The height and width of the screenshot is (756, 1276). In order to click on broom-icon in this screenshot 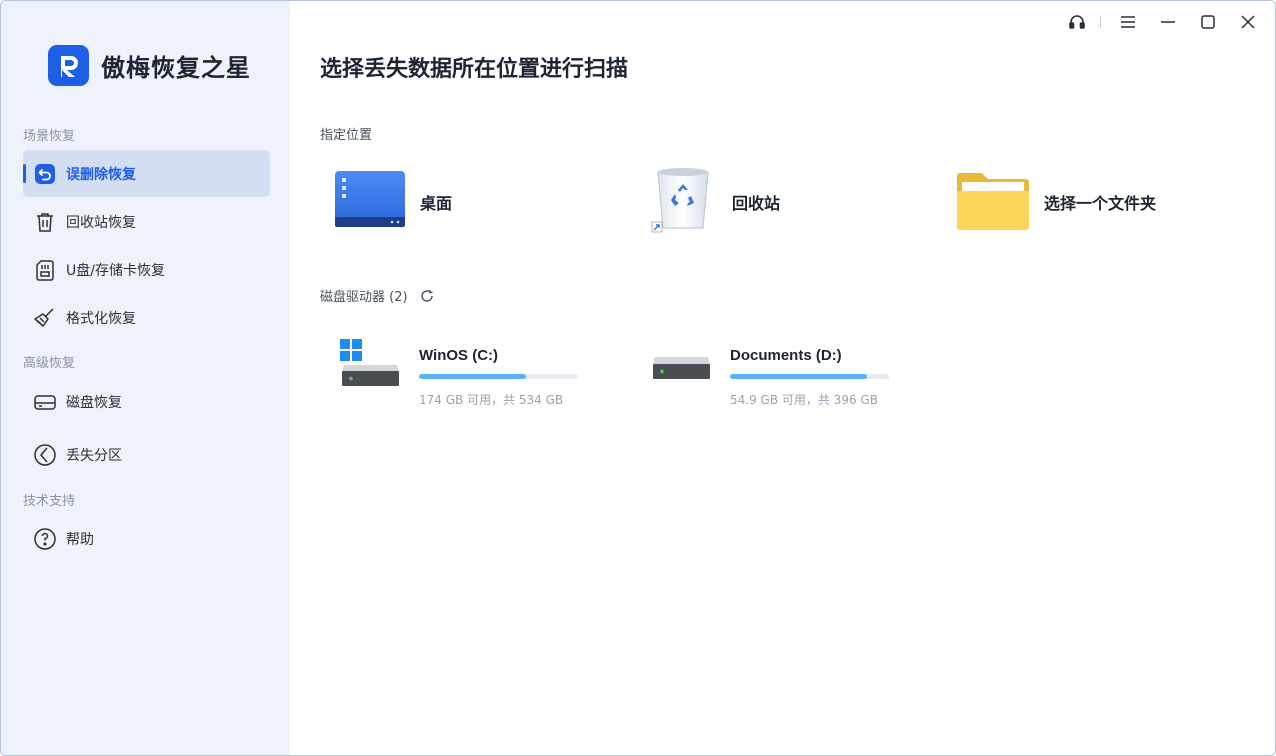, I will do `click(45, 318)`.